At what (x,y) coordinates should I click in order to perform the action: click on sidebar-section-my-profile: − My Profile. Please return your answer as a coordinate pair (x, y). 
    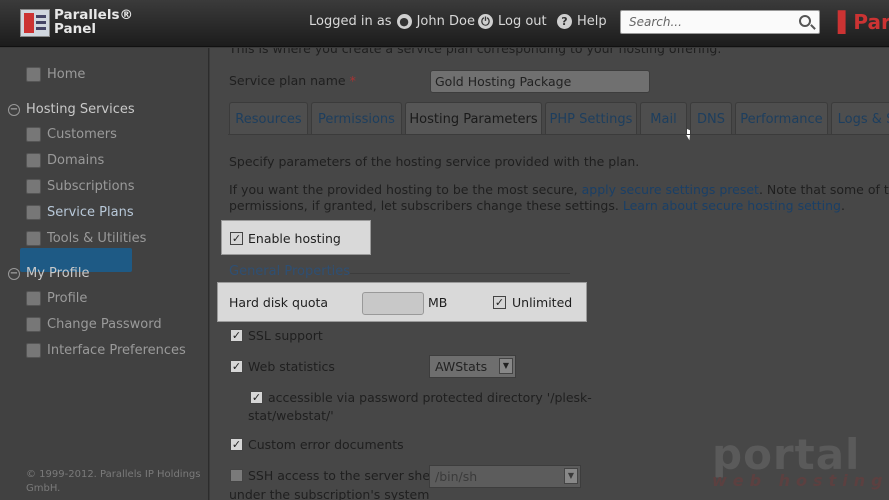
    Looking at the image, I should click on (48, 273).